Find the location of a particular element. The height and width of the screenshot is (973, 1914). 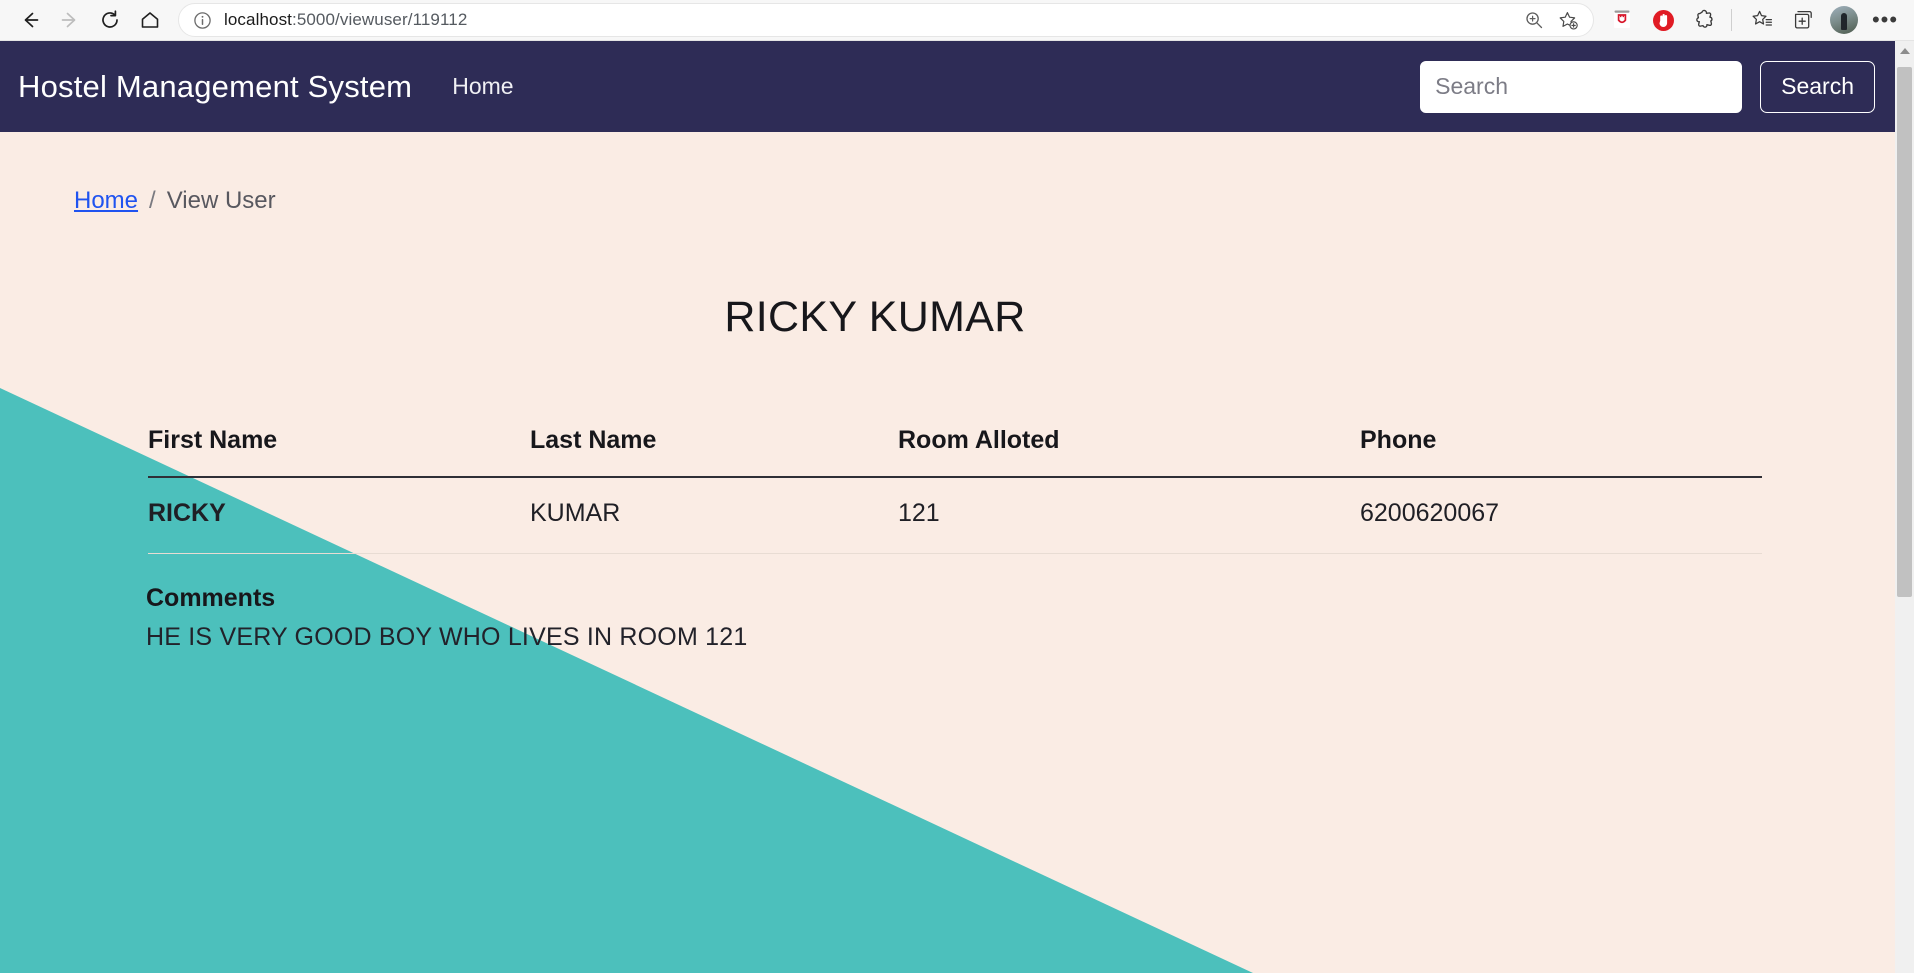

user-table-head: First Name Last Name Room Alloted Phone is located at coordinates (955, 452).